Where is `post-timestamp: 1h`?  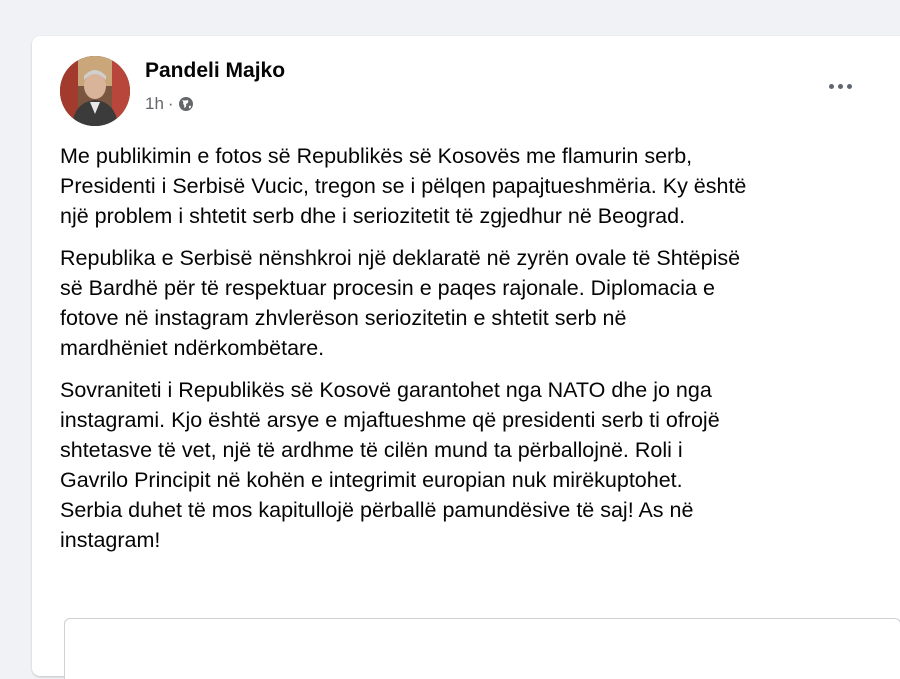 post-timestamp: 1h is located at coordinates (154, 104).